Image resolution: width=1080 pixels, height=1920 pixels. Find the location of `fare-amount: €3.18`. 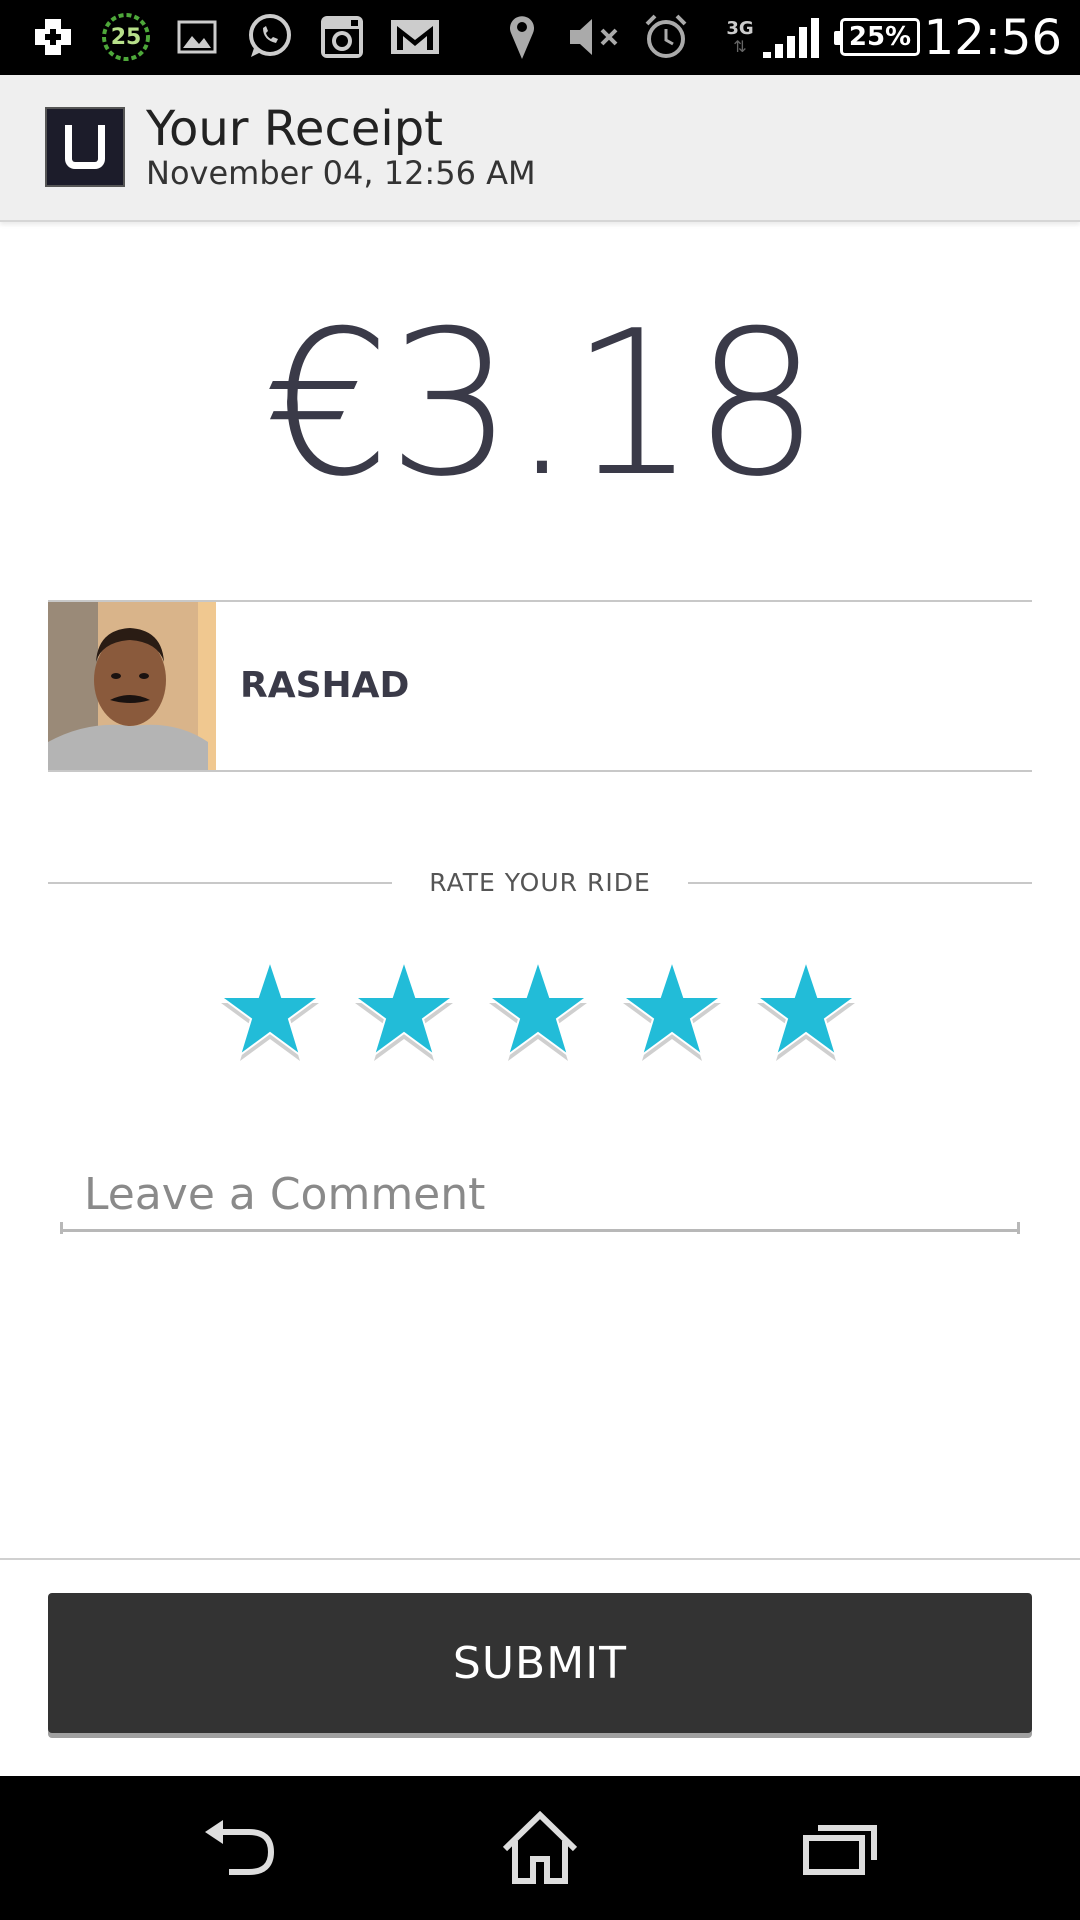

fare-amount: €3.18 is located at coordinates (542, 404).